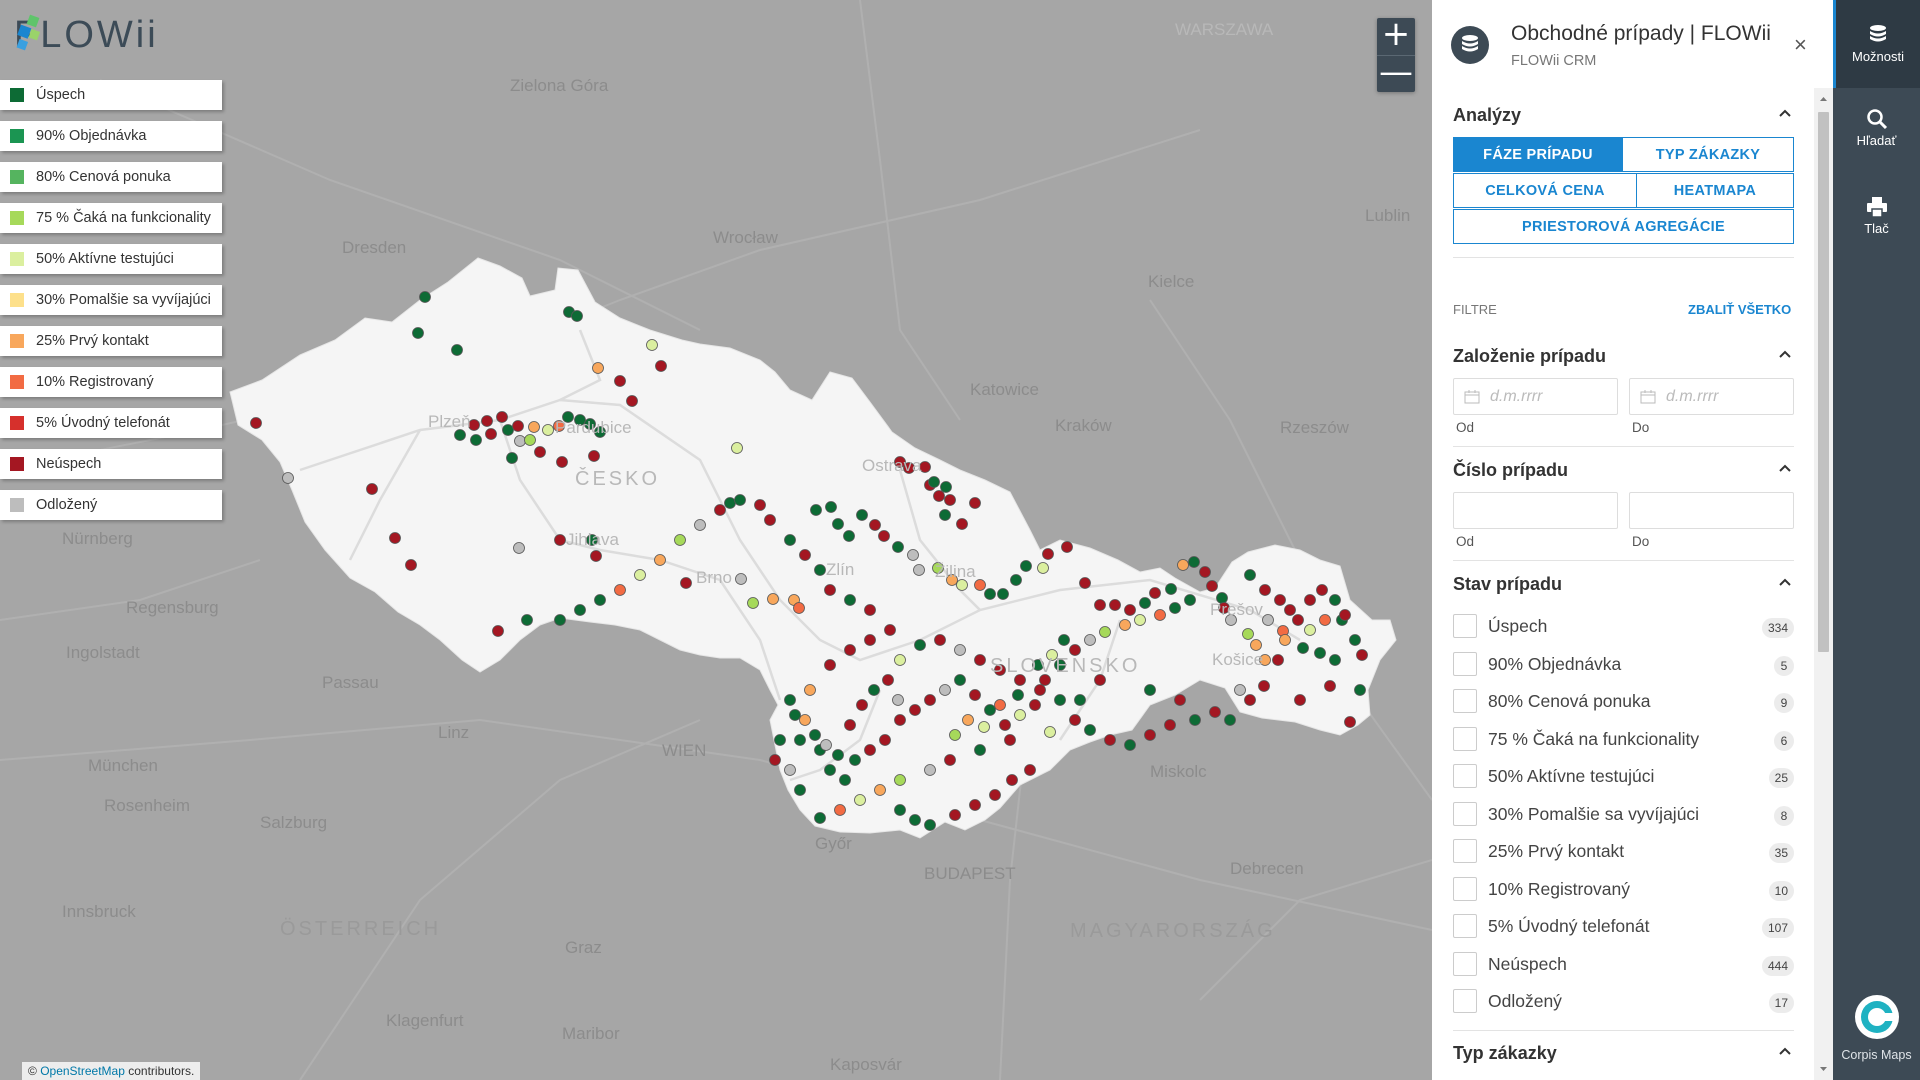 This screenshot has height=1080, width=1920. I want to click on stav-checkbox-row: Odložený 17, so click(1623, 1000).